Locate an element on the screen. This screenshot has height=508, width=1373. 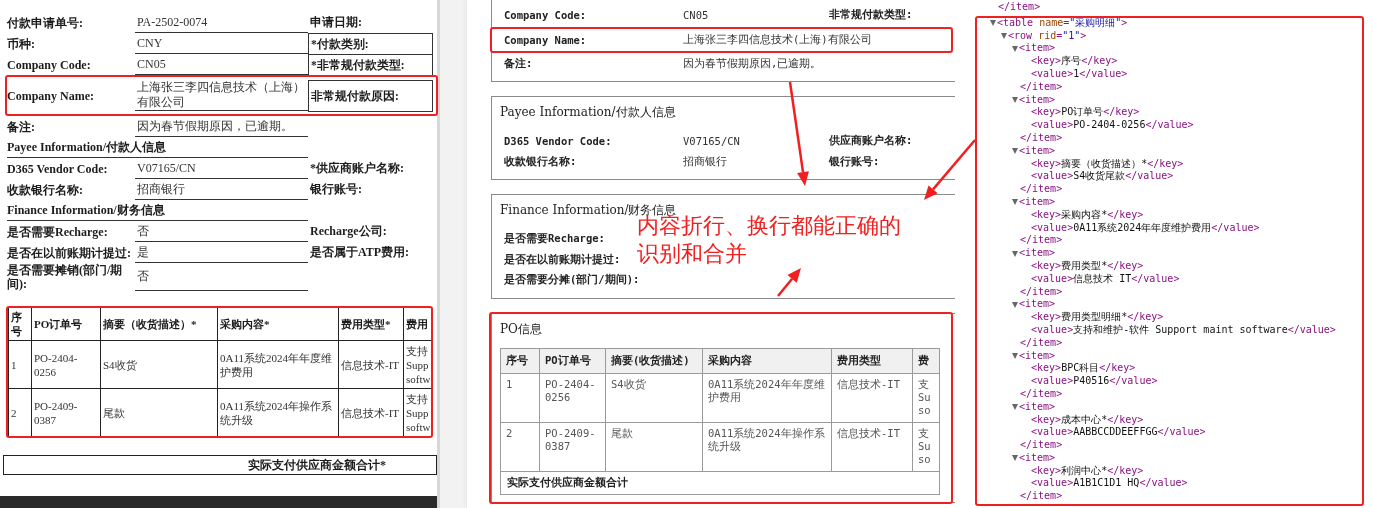
column-header: 序号 is located at coordinates (520, 360).